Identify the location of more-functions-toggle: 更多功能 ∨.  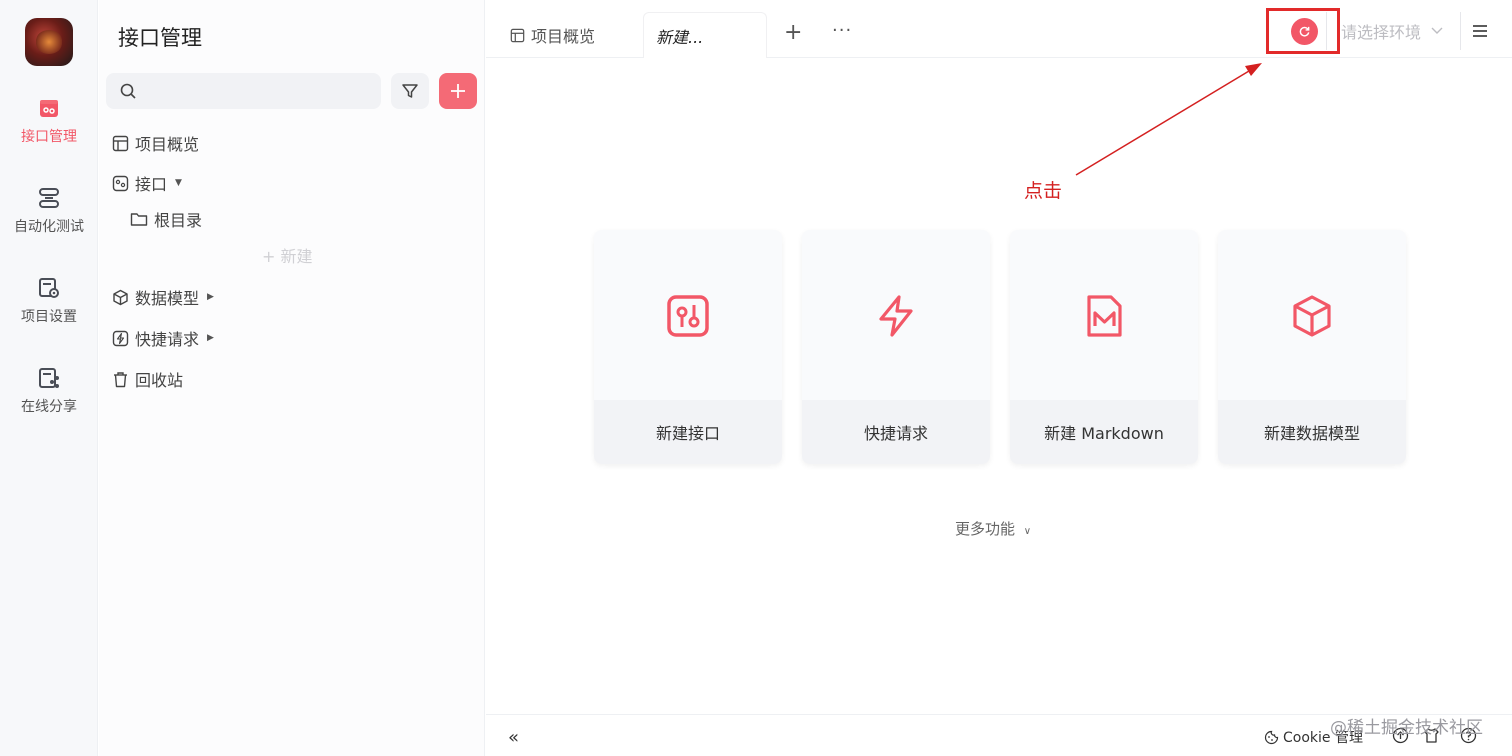
(993, 528).